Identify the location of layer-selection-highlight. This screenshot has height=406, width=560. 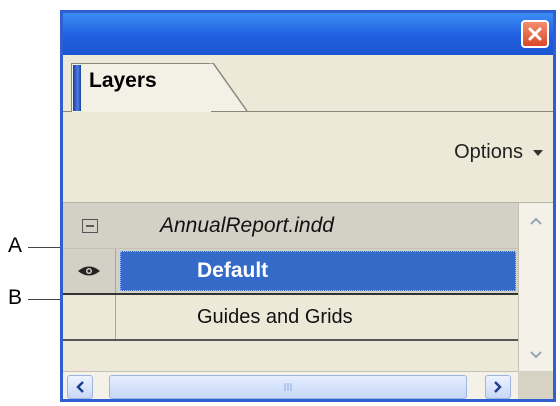
(318, 271).